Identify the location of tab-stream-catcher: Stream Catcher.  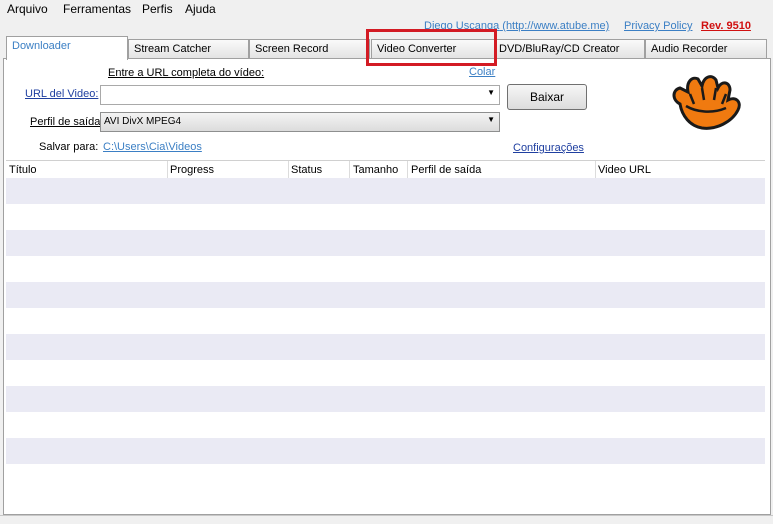
(188, 48).